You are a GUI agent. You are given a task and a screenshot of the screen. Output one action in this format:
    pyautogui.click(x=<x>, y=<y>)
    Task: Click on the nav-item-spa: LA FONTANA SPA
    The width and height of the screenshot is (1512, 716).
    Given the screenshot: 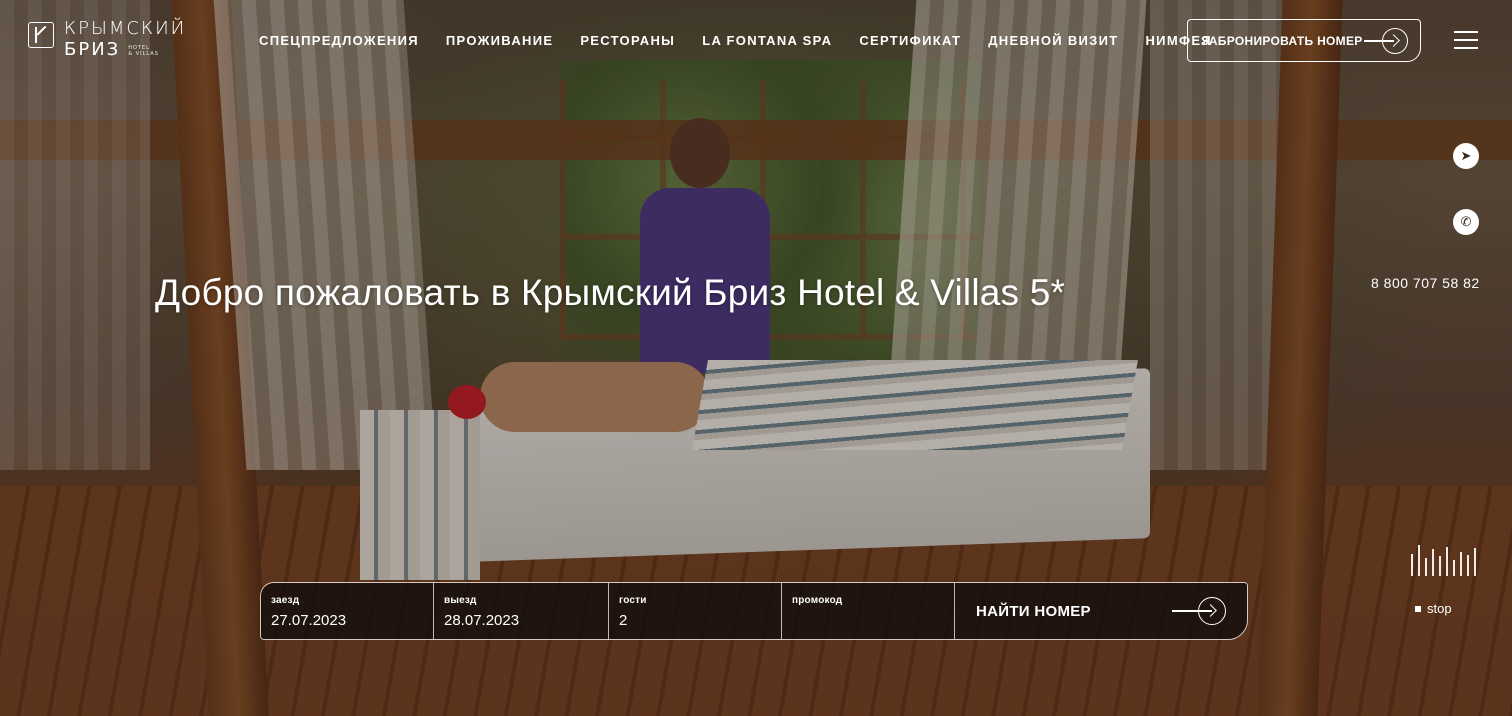 What is the action you would take?
    pyautogui.click(x=767, y=40)
    